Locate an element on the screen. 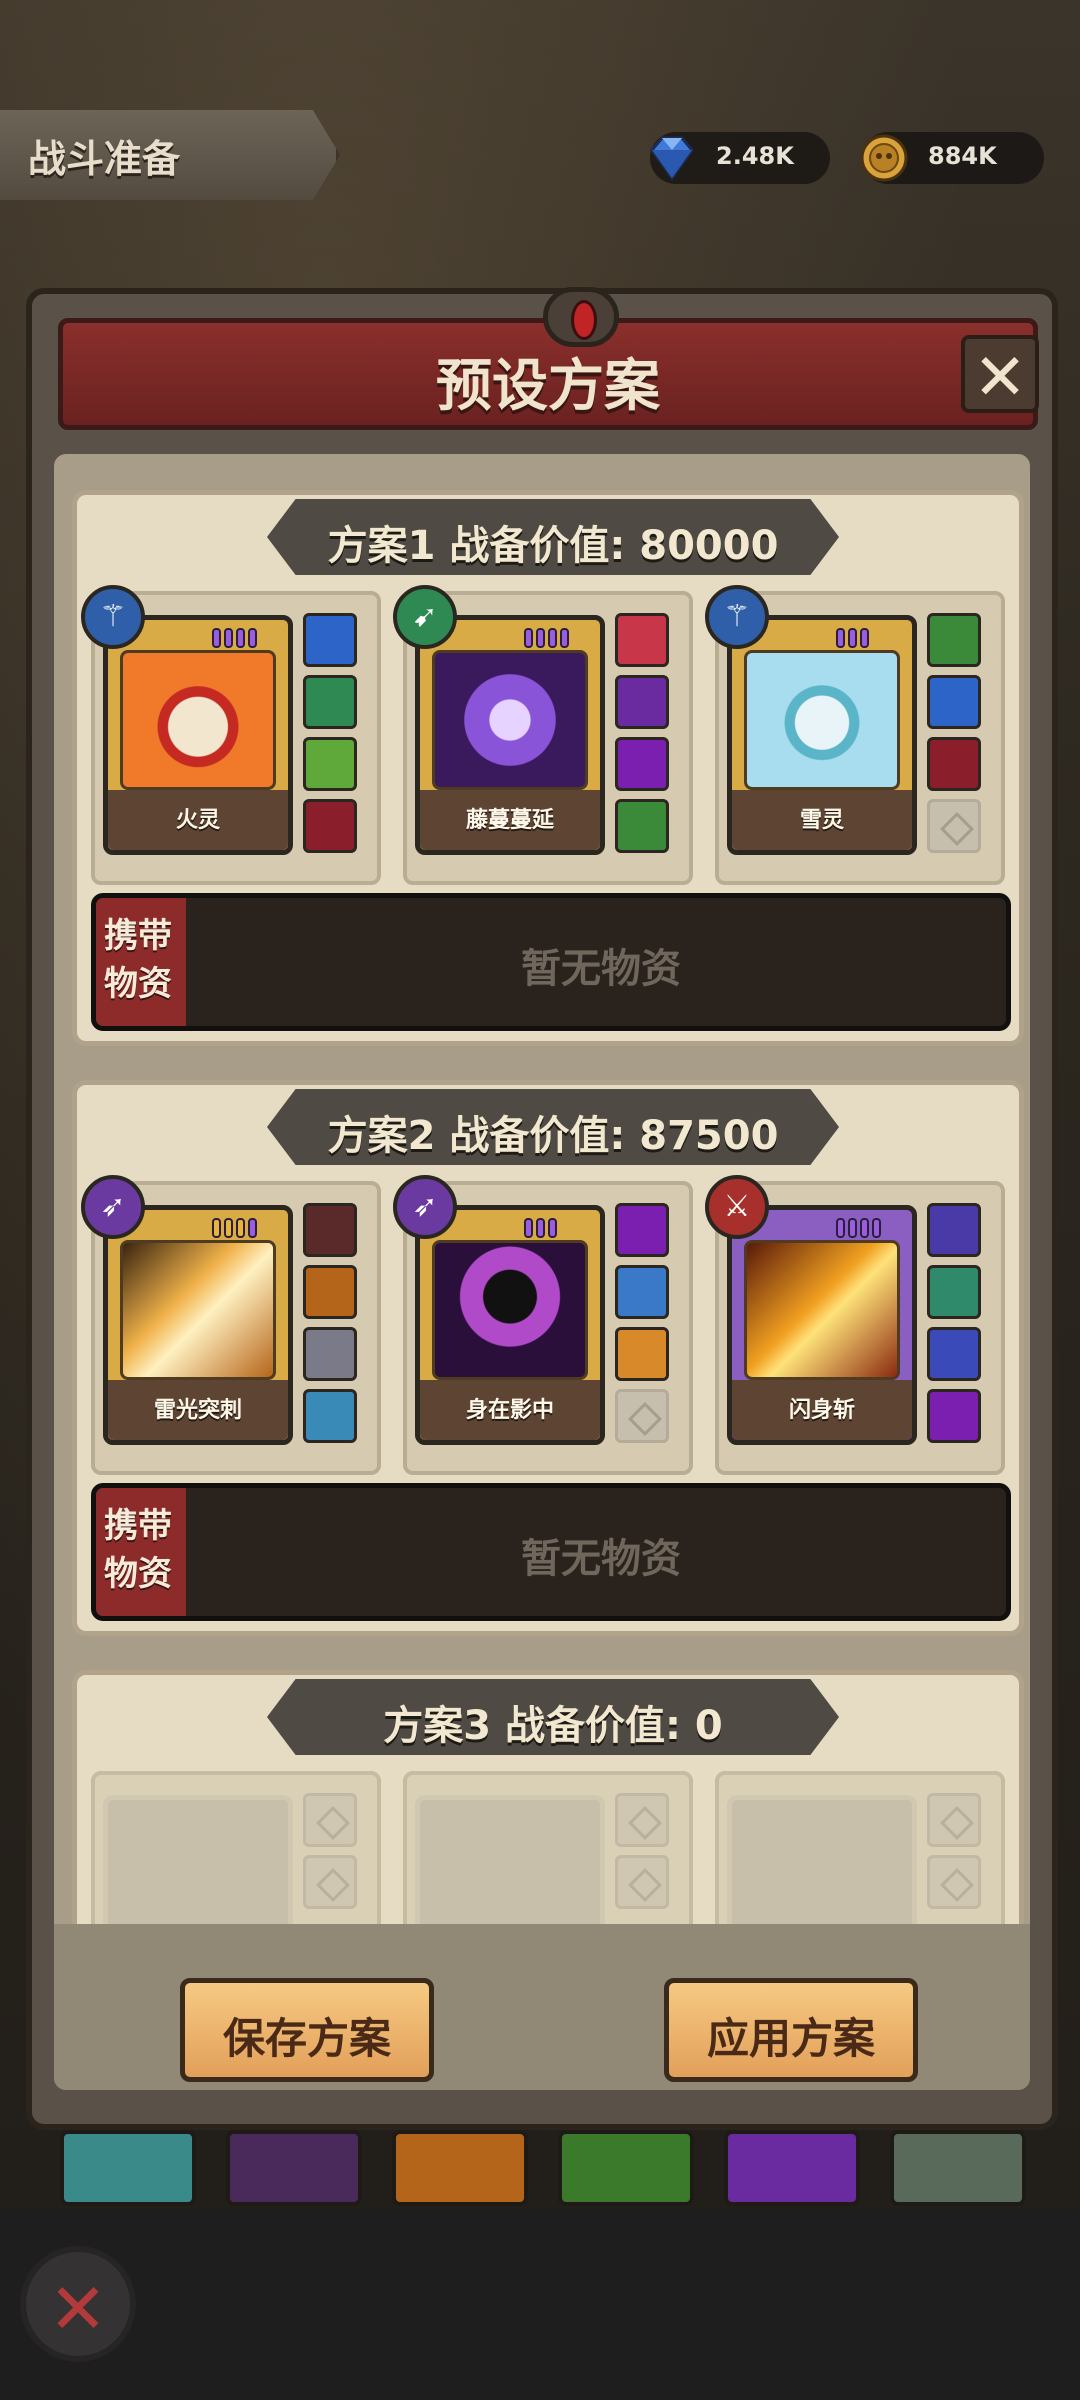 This screenshot has height=2400, width=1080. plan-2-banner: 方案2 战备价值: 87500 is located at coordinates (553, 1127).